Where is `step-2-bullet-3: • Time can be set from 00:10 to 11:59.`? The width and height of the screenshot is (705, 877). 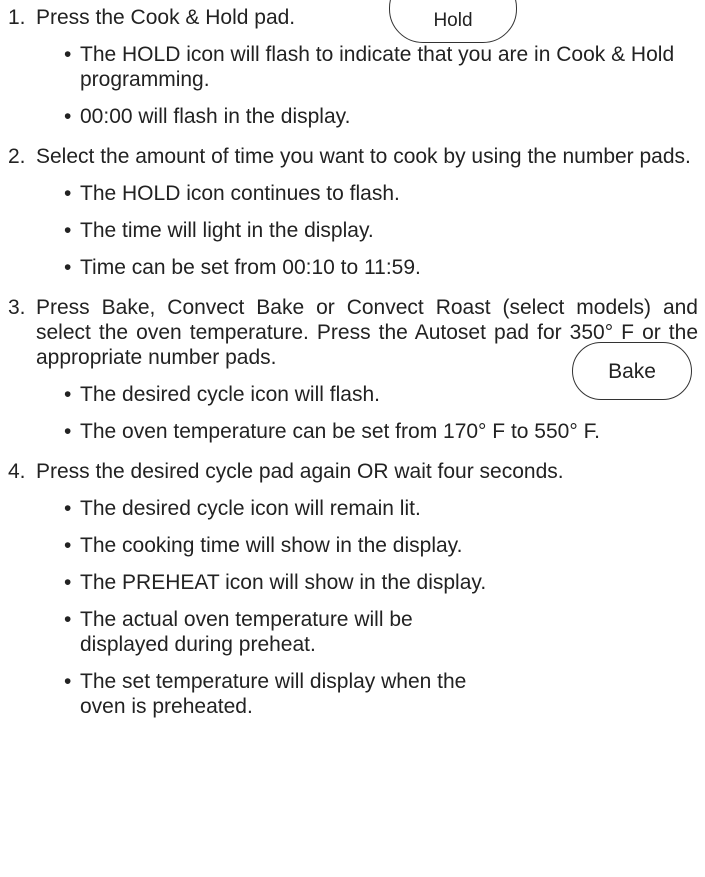
step-2-bullet-3: • Time can be set from 00:10 to 11:59. is located at coordinates (379, 267).